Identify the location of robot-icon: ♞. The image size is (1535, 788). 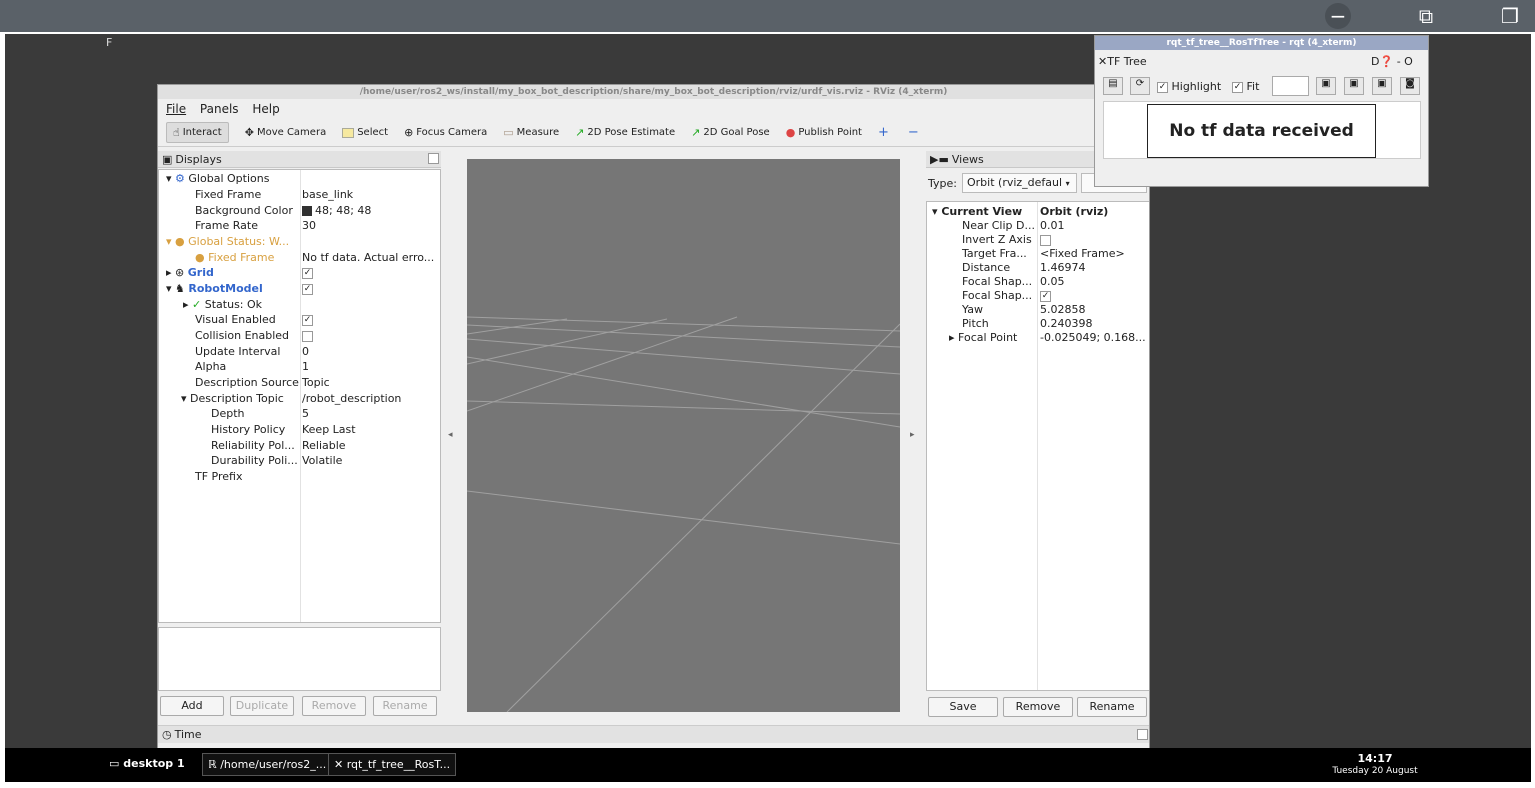
(180, 288).